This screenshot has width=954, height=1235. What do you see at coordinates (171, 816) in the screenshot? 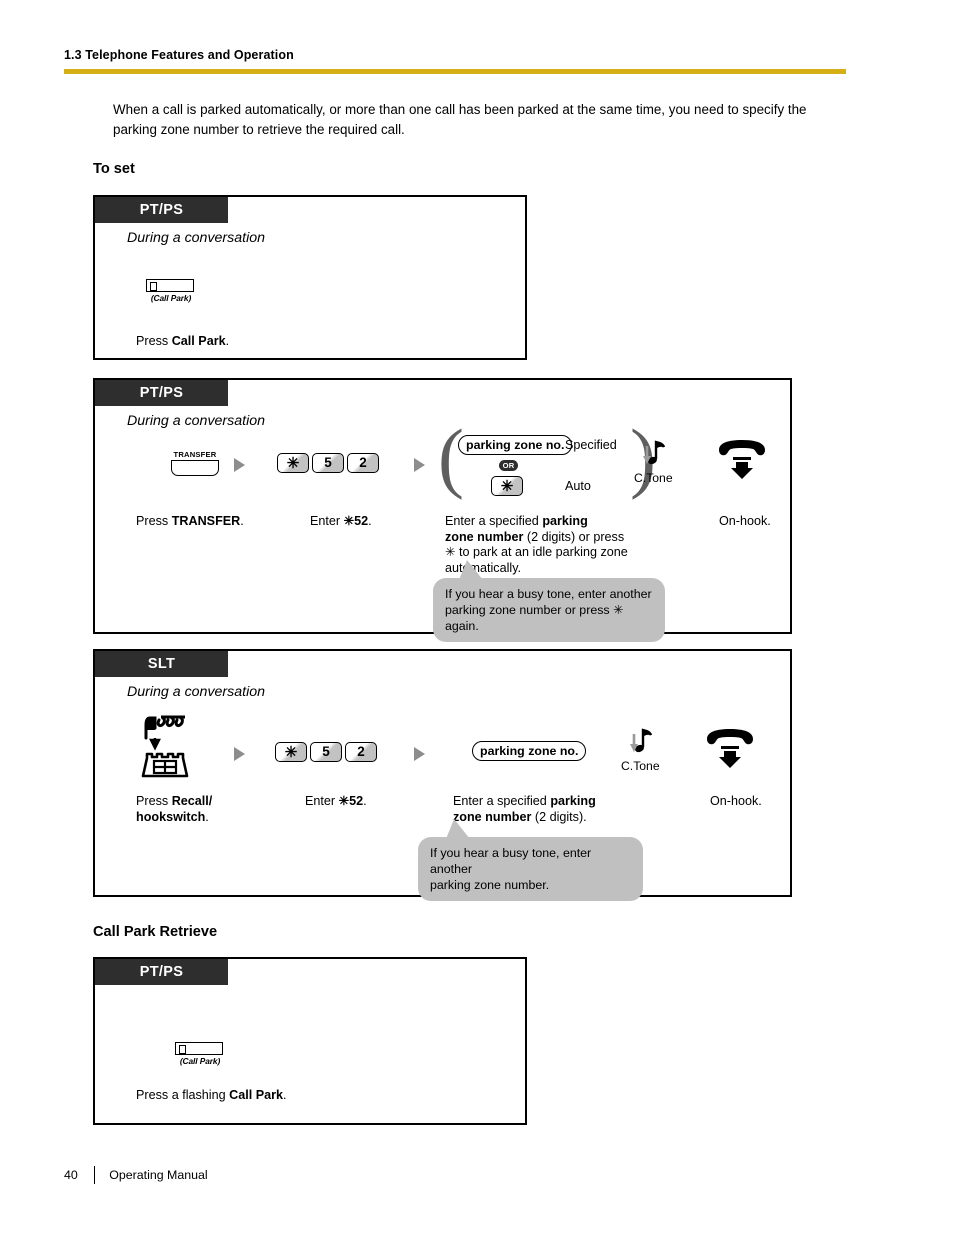
I see `box3-step1-bold-l2: hookswitch` at bounding box center [171, 816].